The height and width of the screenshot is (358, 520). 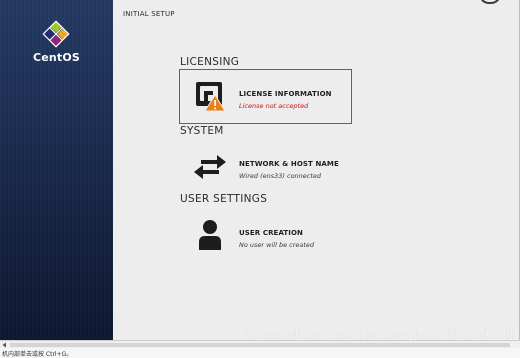 What do you see at coordinates (56, 57) in the screenshot?
I see `logo-text: CentOS` at bounding box center [56, 57].